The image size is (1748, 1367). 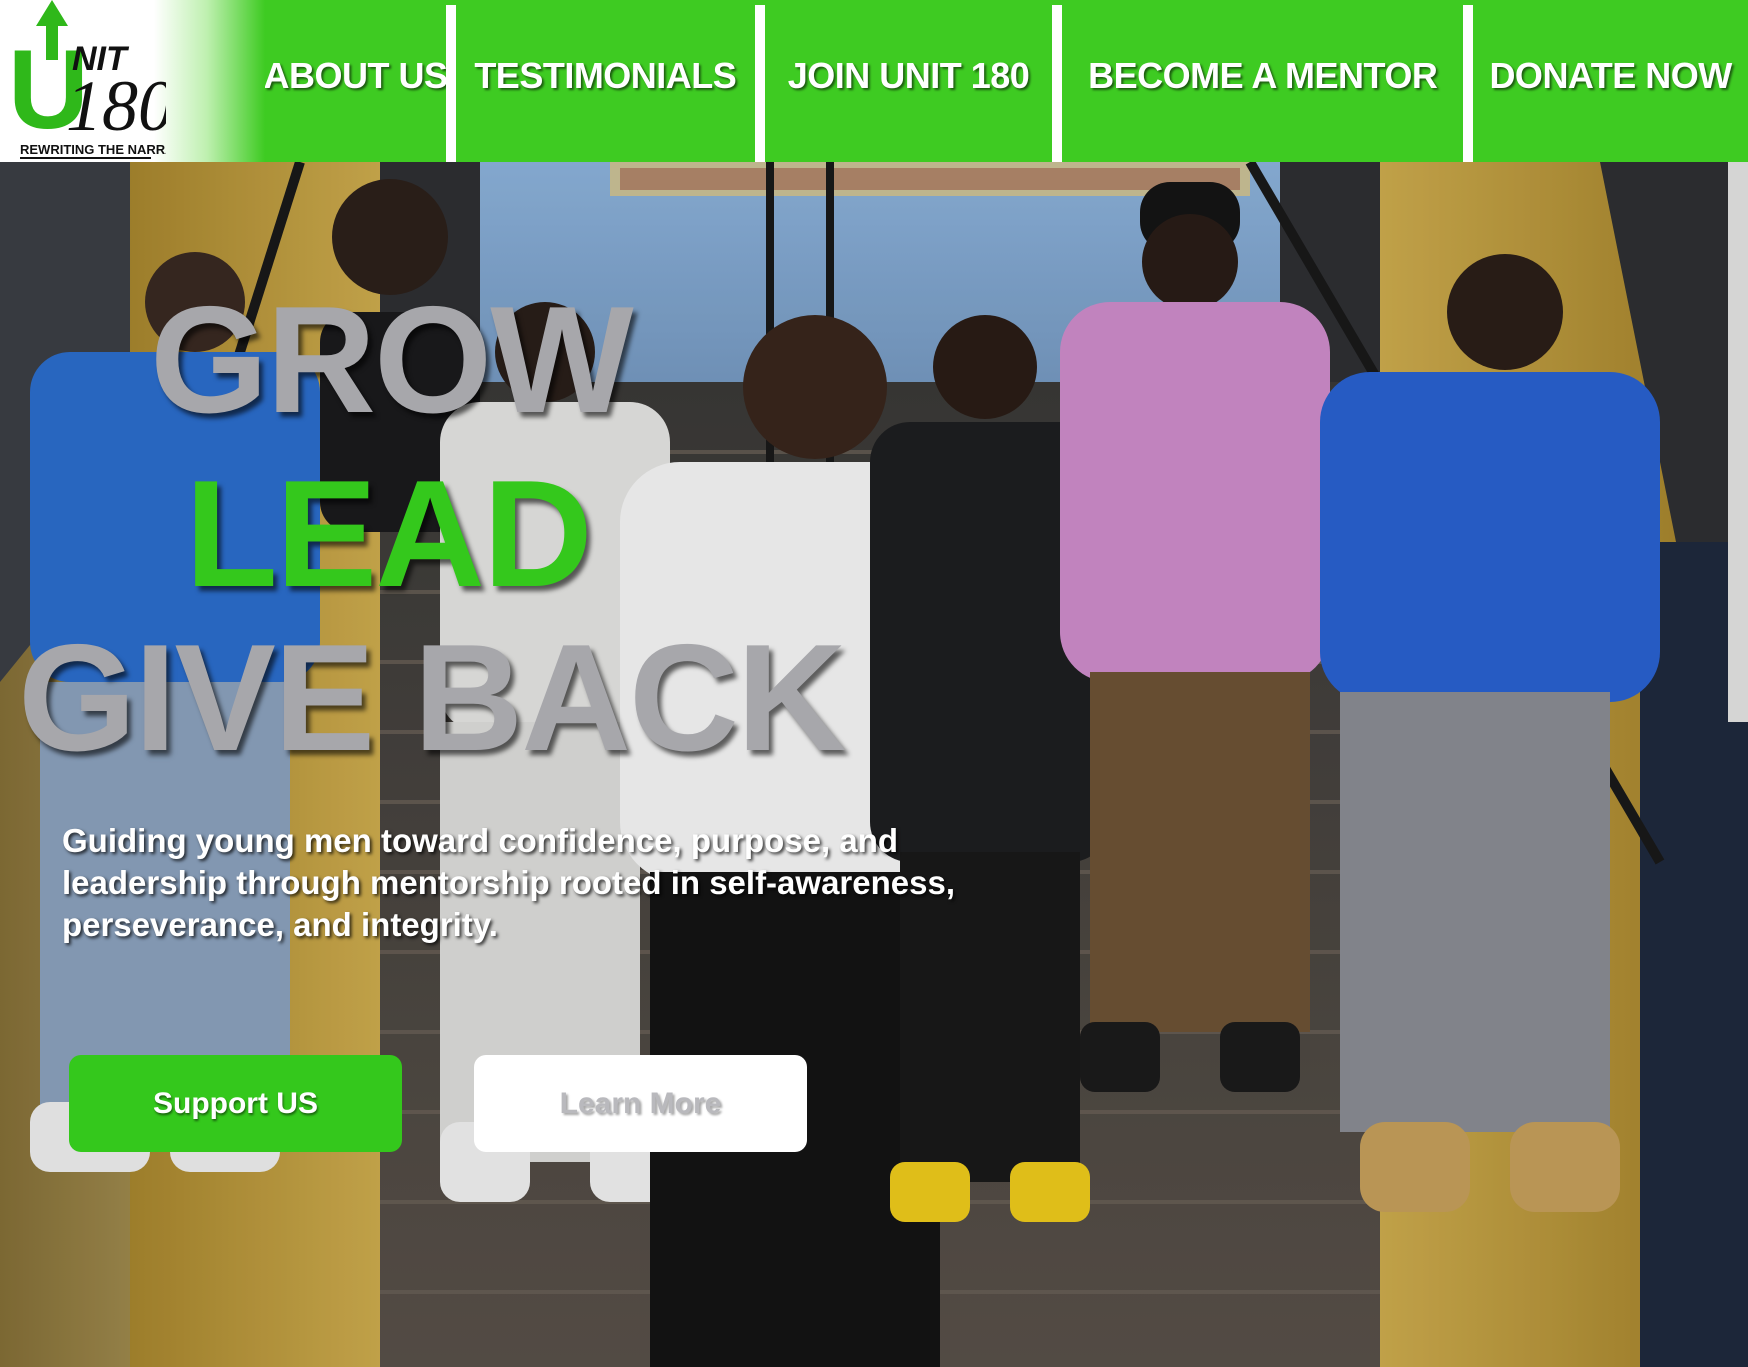 I want to click on logo: U NIT 180 REWRITING THE NARRATIVE, so click(x=132, y=81).